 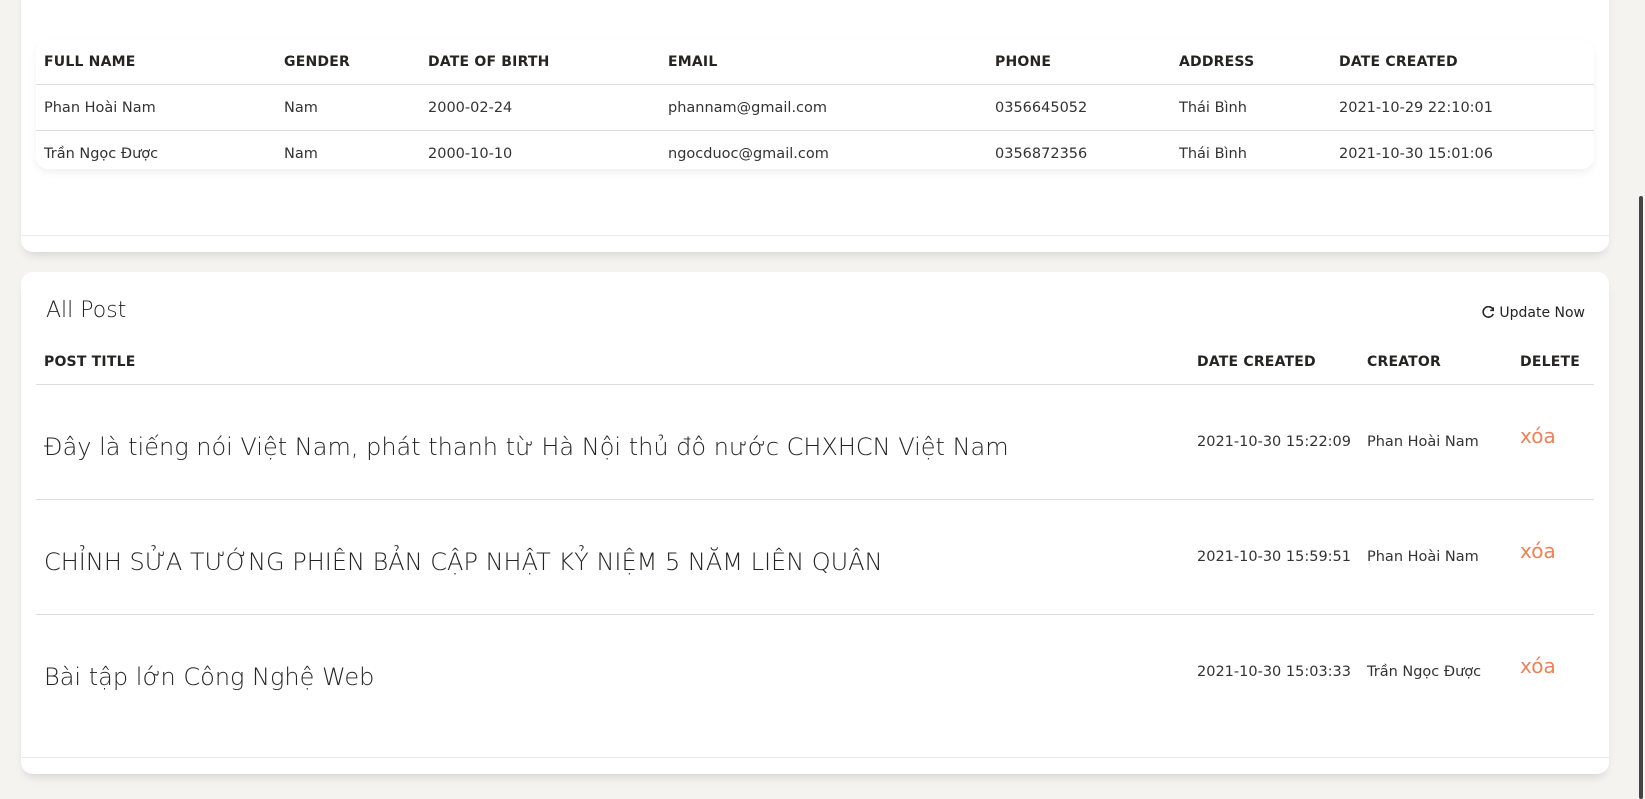 What do you see at coordinates (209, 677) in the screenshot?
I see `post-title: Bài tập lớn Công Nghệ Web` at bounding box center [209, 677].